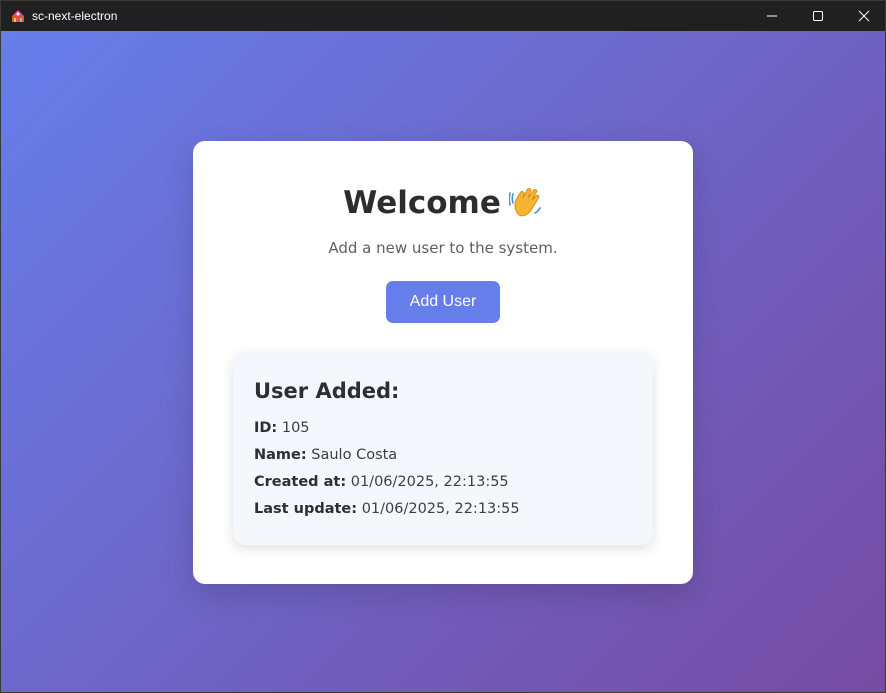  I want to click on user-created-label: Created at:, so click(300, 482).